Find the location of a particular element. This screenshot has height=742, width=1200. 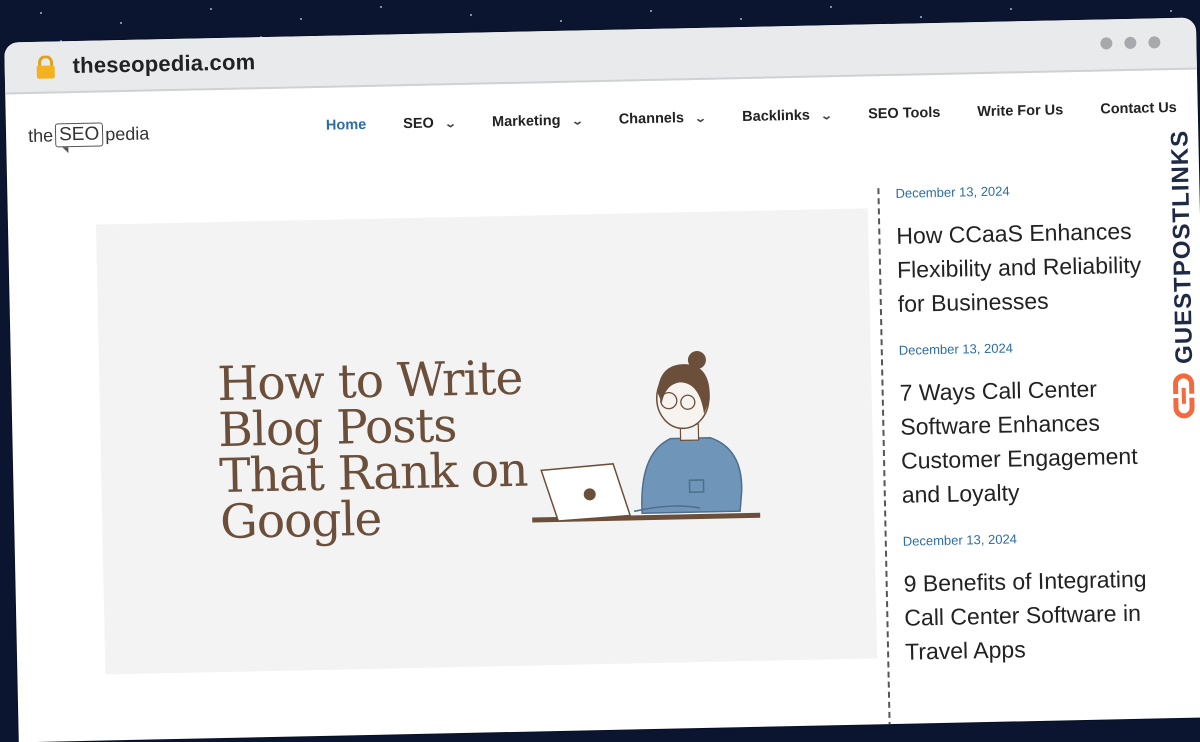

logo-text-left: the is located at coordinates (40, 136).